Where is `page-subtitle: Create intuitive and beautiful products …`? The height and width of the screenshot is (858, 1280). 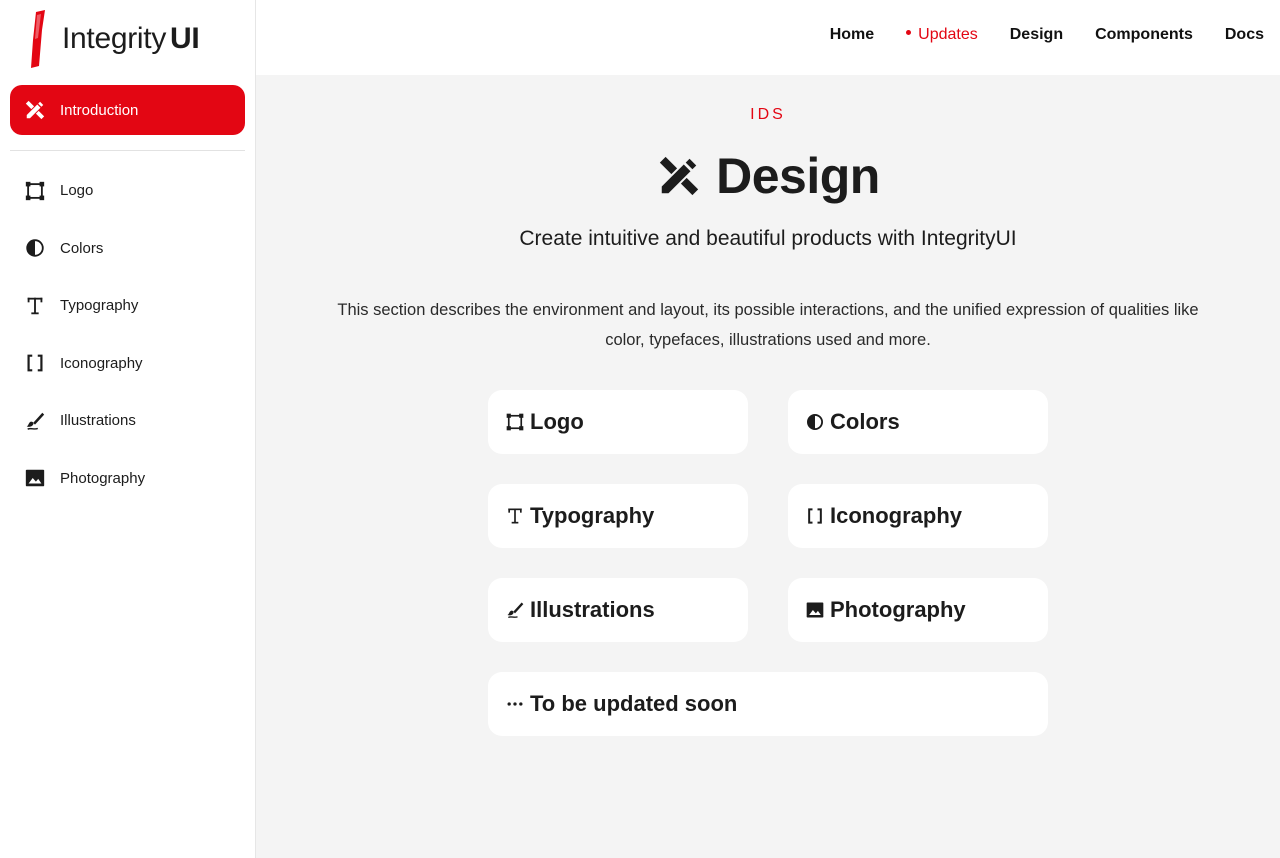 page-subtitle: Create intuitive and beautiful products … is located at coordinates (768, 238).